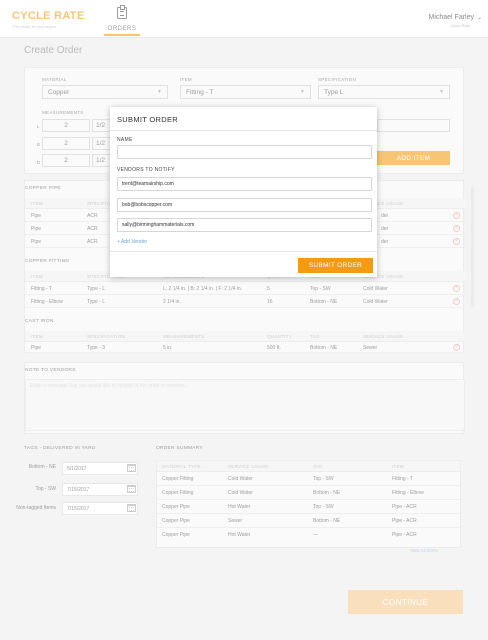  What do you see at coordinates (125, 140) in the screenshot?
I see `name-label: NAME` at bounding box center [125, 140].